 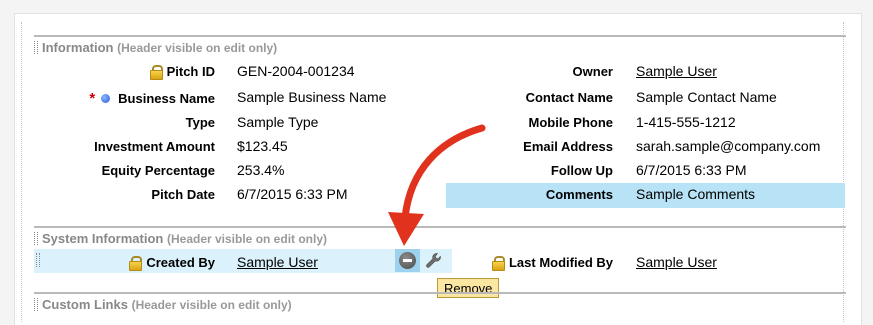 I want to click on section-title: Information, so click(x=78, y=47).